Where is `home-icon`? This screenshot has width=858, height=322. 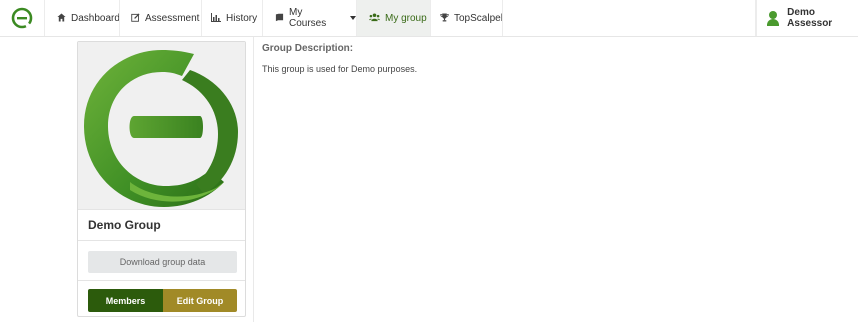
home-icon is located at coordinates (61, 18).